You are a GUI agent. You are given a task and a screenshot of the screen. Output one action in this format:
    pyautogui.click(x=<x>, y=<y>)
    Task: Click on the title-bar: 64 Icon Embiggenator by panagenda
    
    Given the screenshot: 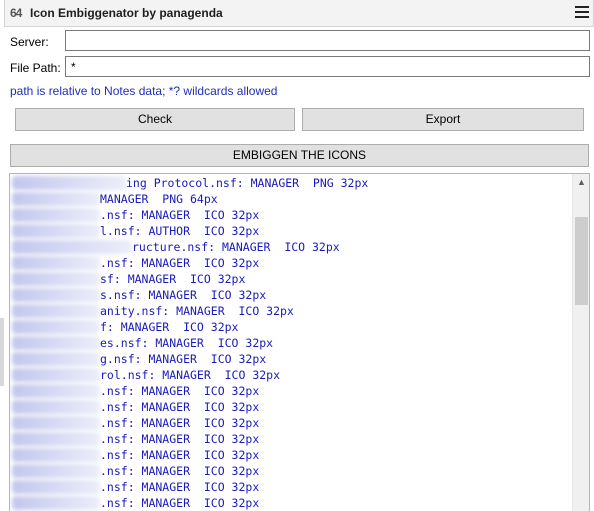 What is the action you would take?
    pyautogui.click(x=299, y=13)
    